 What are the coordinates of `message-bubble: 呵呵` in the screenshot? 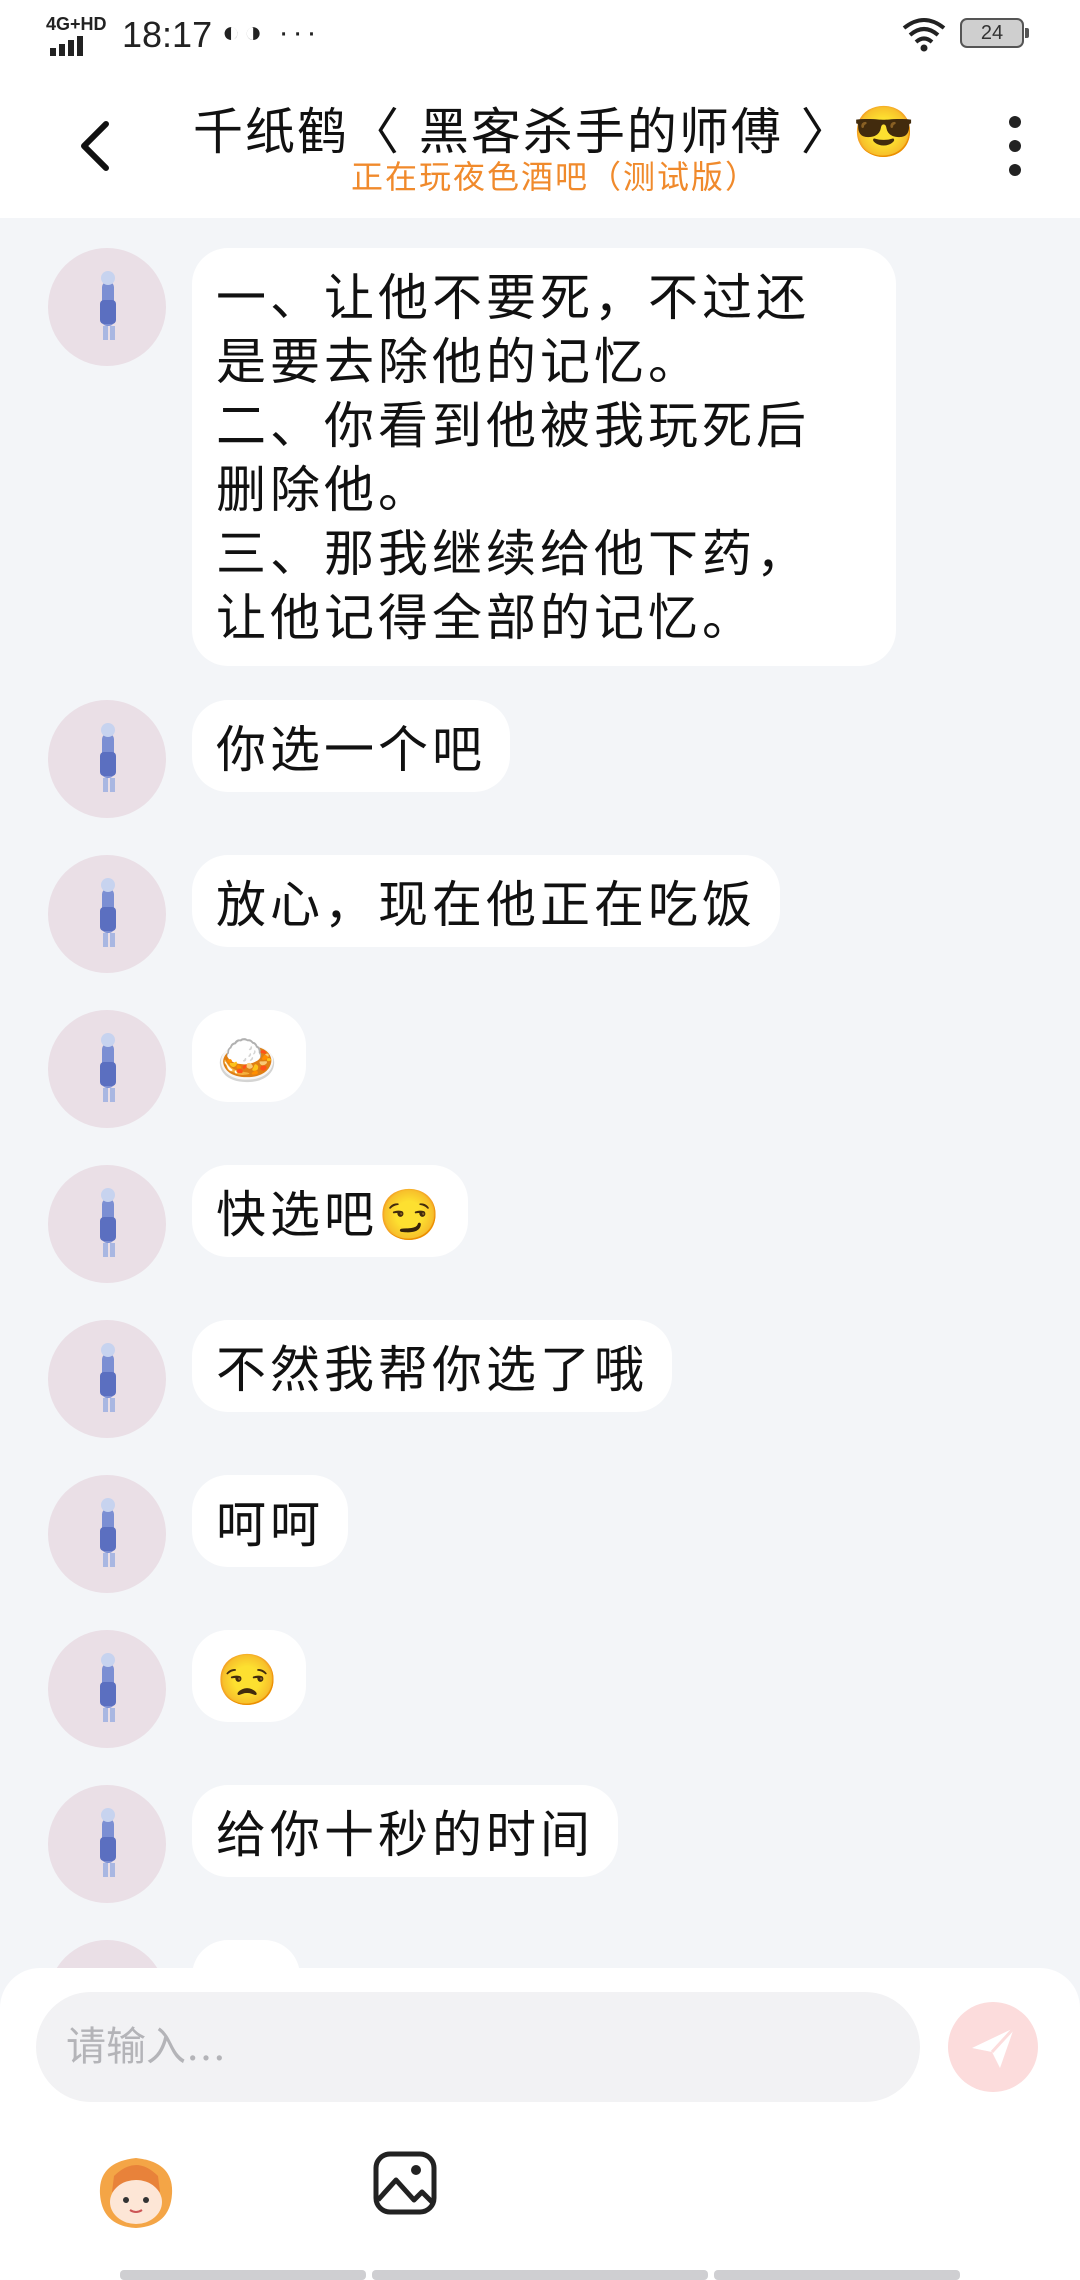 It's located at (270, 1521).